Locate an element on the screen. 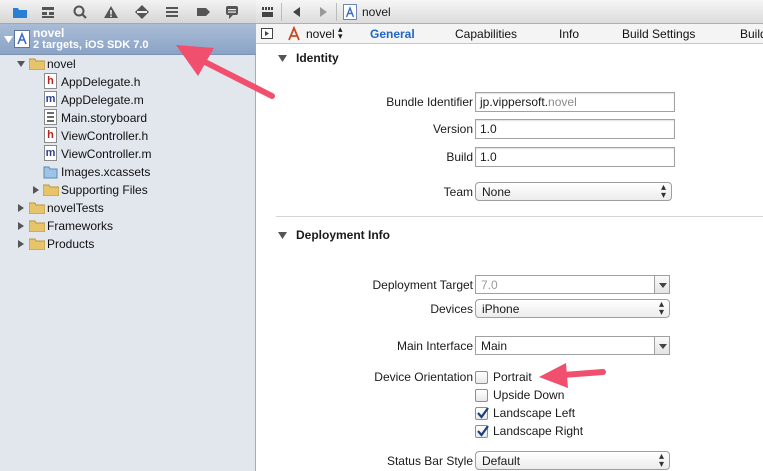 The image size is (763, 471). bundle-identifier-field: jp.vippersoft.novel is located at coordinates (575, 102).